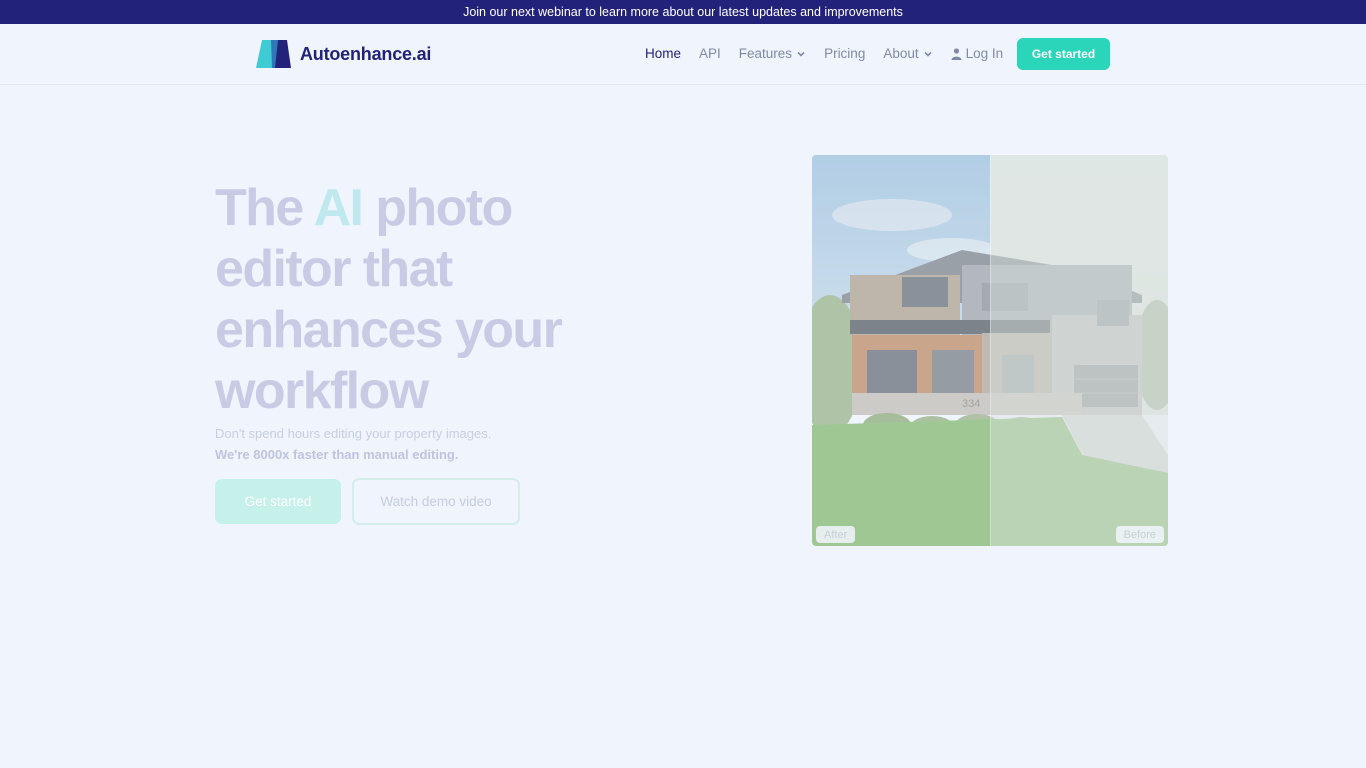 This screenshot has width=1366, height=768. Describe the element at coordinates (264, 208) in the screenshot. I see `hero-title-start: The` at that location.